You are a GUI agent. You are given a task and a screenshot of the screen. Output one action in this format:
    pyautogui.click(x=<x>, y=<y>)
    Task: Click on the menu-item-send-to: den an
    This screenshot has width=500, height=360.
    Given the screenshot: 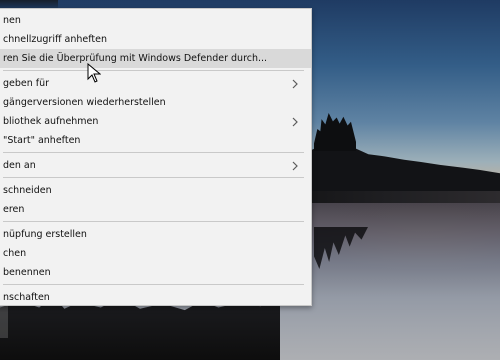 What is the action you would take?
    pyautogui.click(x=155, y=165)
    